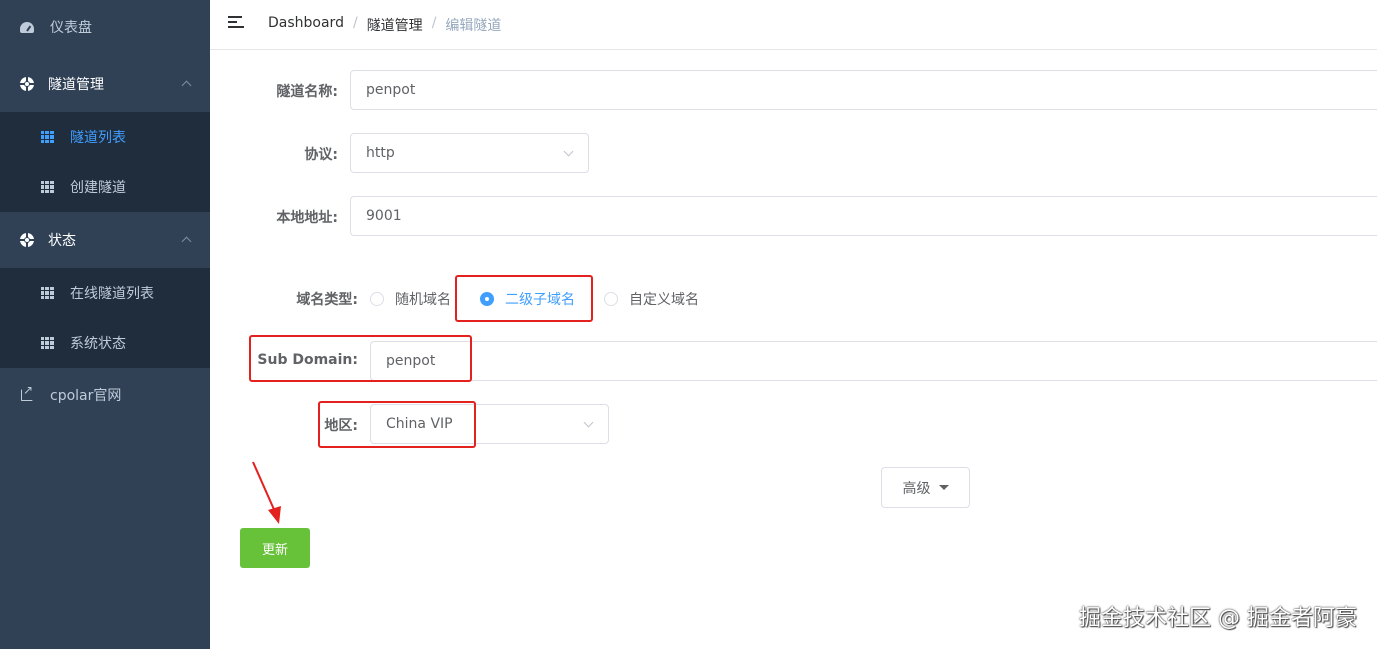 The width and height of the screenshot is (1377, 649). What do you see at coordinates (307, 218) in the screenshot?
I see `local-address-label: 本地地址:` at bounding box center [307, 218].